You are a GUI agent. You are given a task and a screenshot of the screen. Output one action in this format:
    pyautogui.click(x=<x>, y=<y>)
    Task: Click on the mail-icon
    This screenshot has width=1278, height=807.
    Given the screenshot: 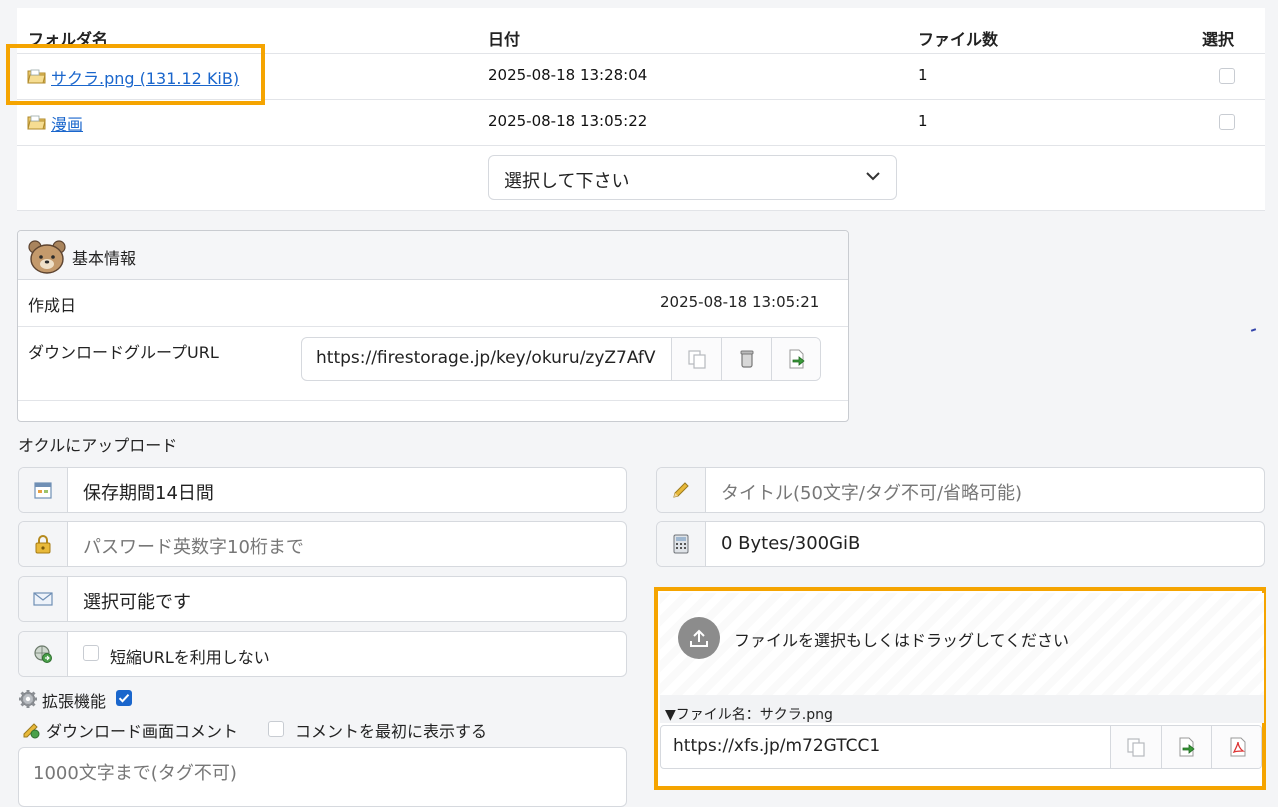 What is the action you would take?
    pyautogui.click(x=43, y=599)
    